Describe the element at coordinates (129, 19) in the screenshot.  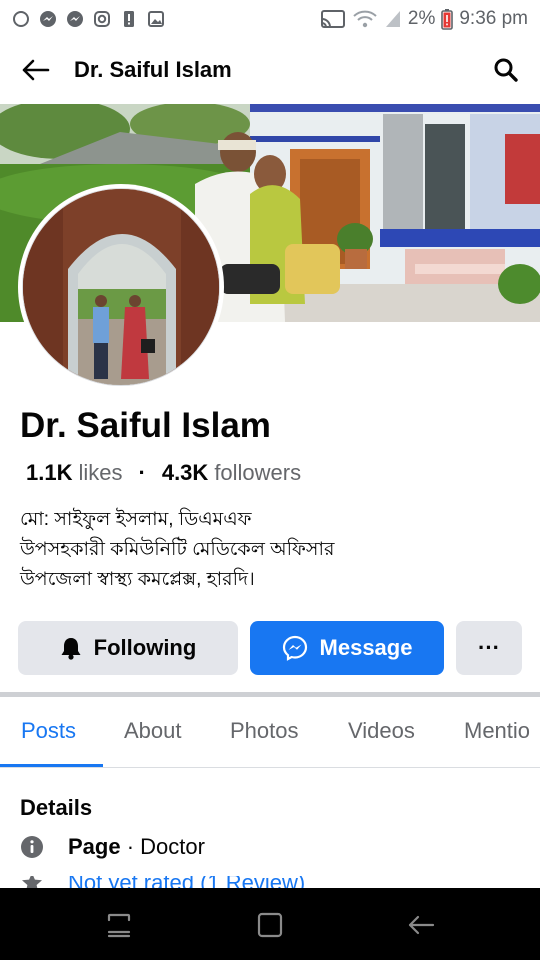
I see `alert-notification-icon` at that location.